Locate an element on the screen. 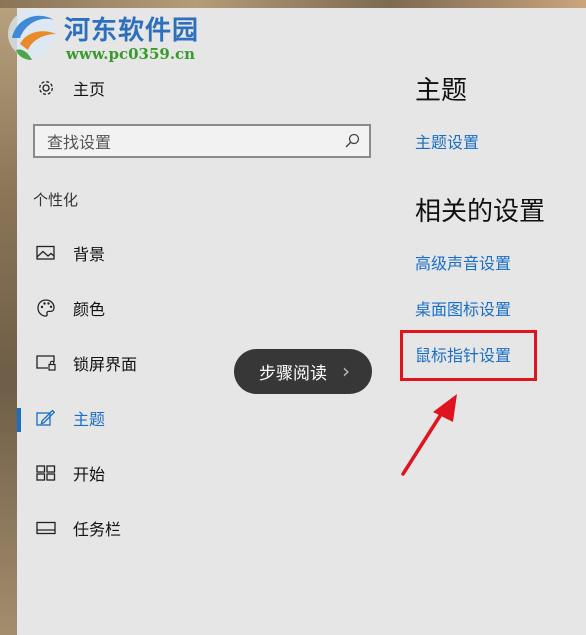 This screenshot has width=586, height=635. advanced-sound-settings-link: 高级声音设置 is located at coordinates (463, 262).